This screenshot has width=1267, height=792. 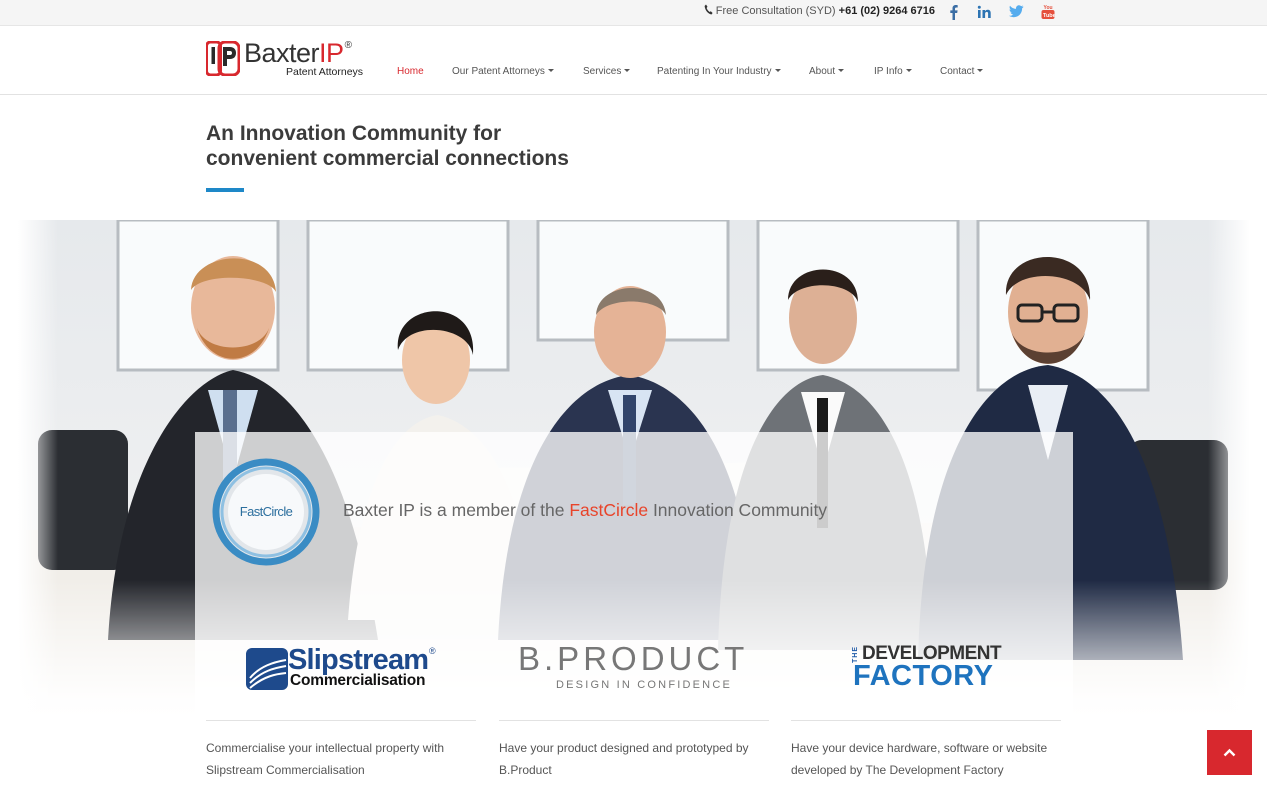 What do you see at coordinates (984, 12) in the screenshot?
I see `linkedin-icon` at bounding box center [984, 12].